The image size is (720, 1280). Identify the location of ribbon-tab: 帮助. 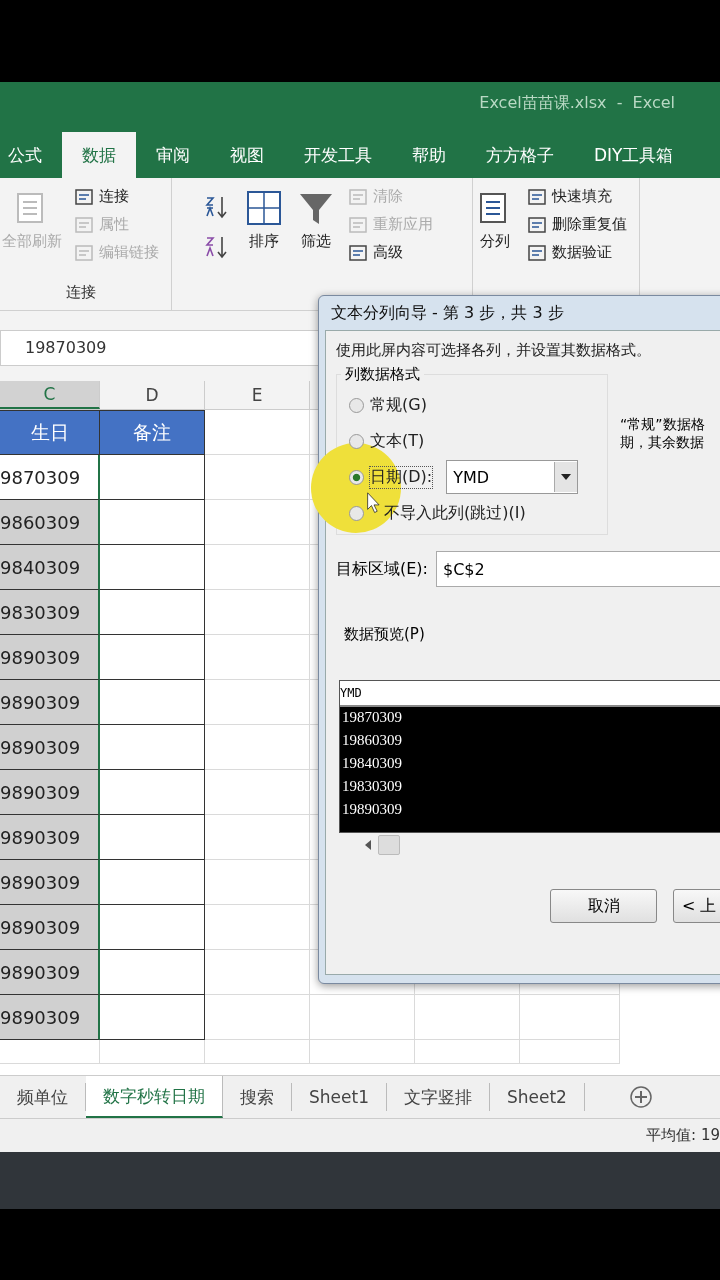
(429, 155).